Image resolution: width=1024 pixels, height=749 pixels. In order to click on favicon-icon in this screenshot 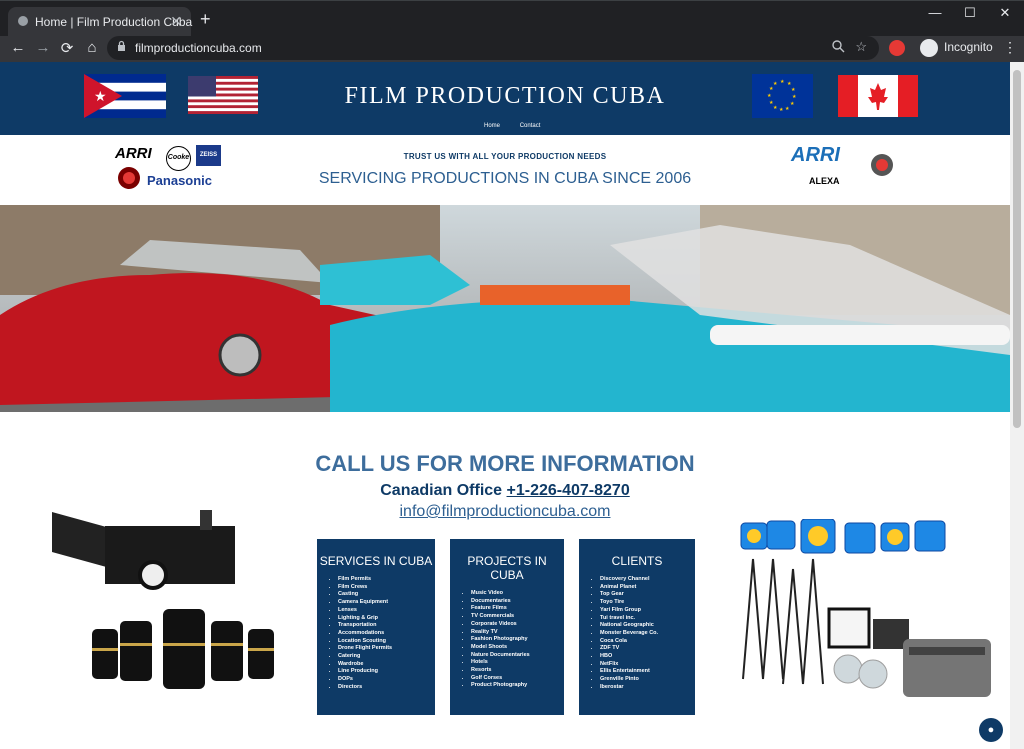, I will do `click(23, 21)`.